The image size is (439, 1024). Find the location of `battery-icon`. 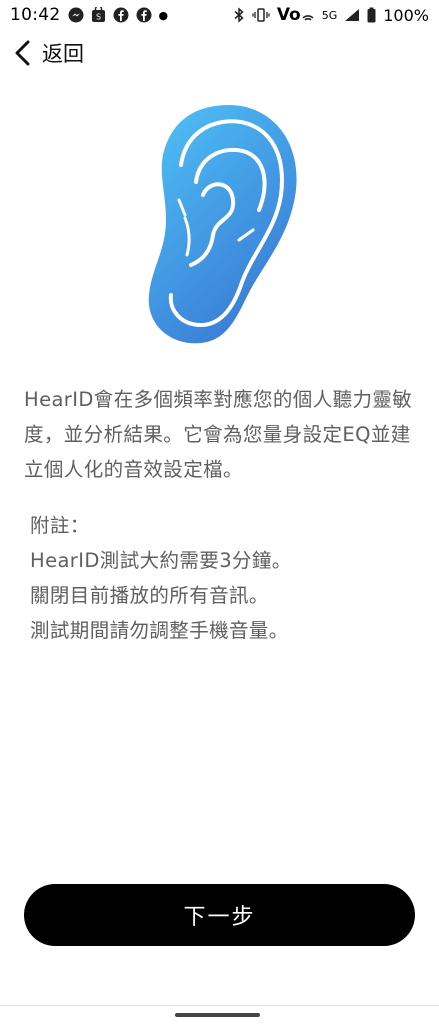

battery-icon is located at coordinates (371, 15).